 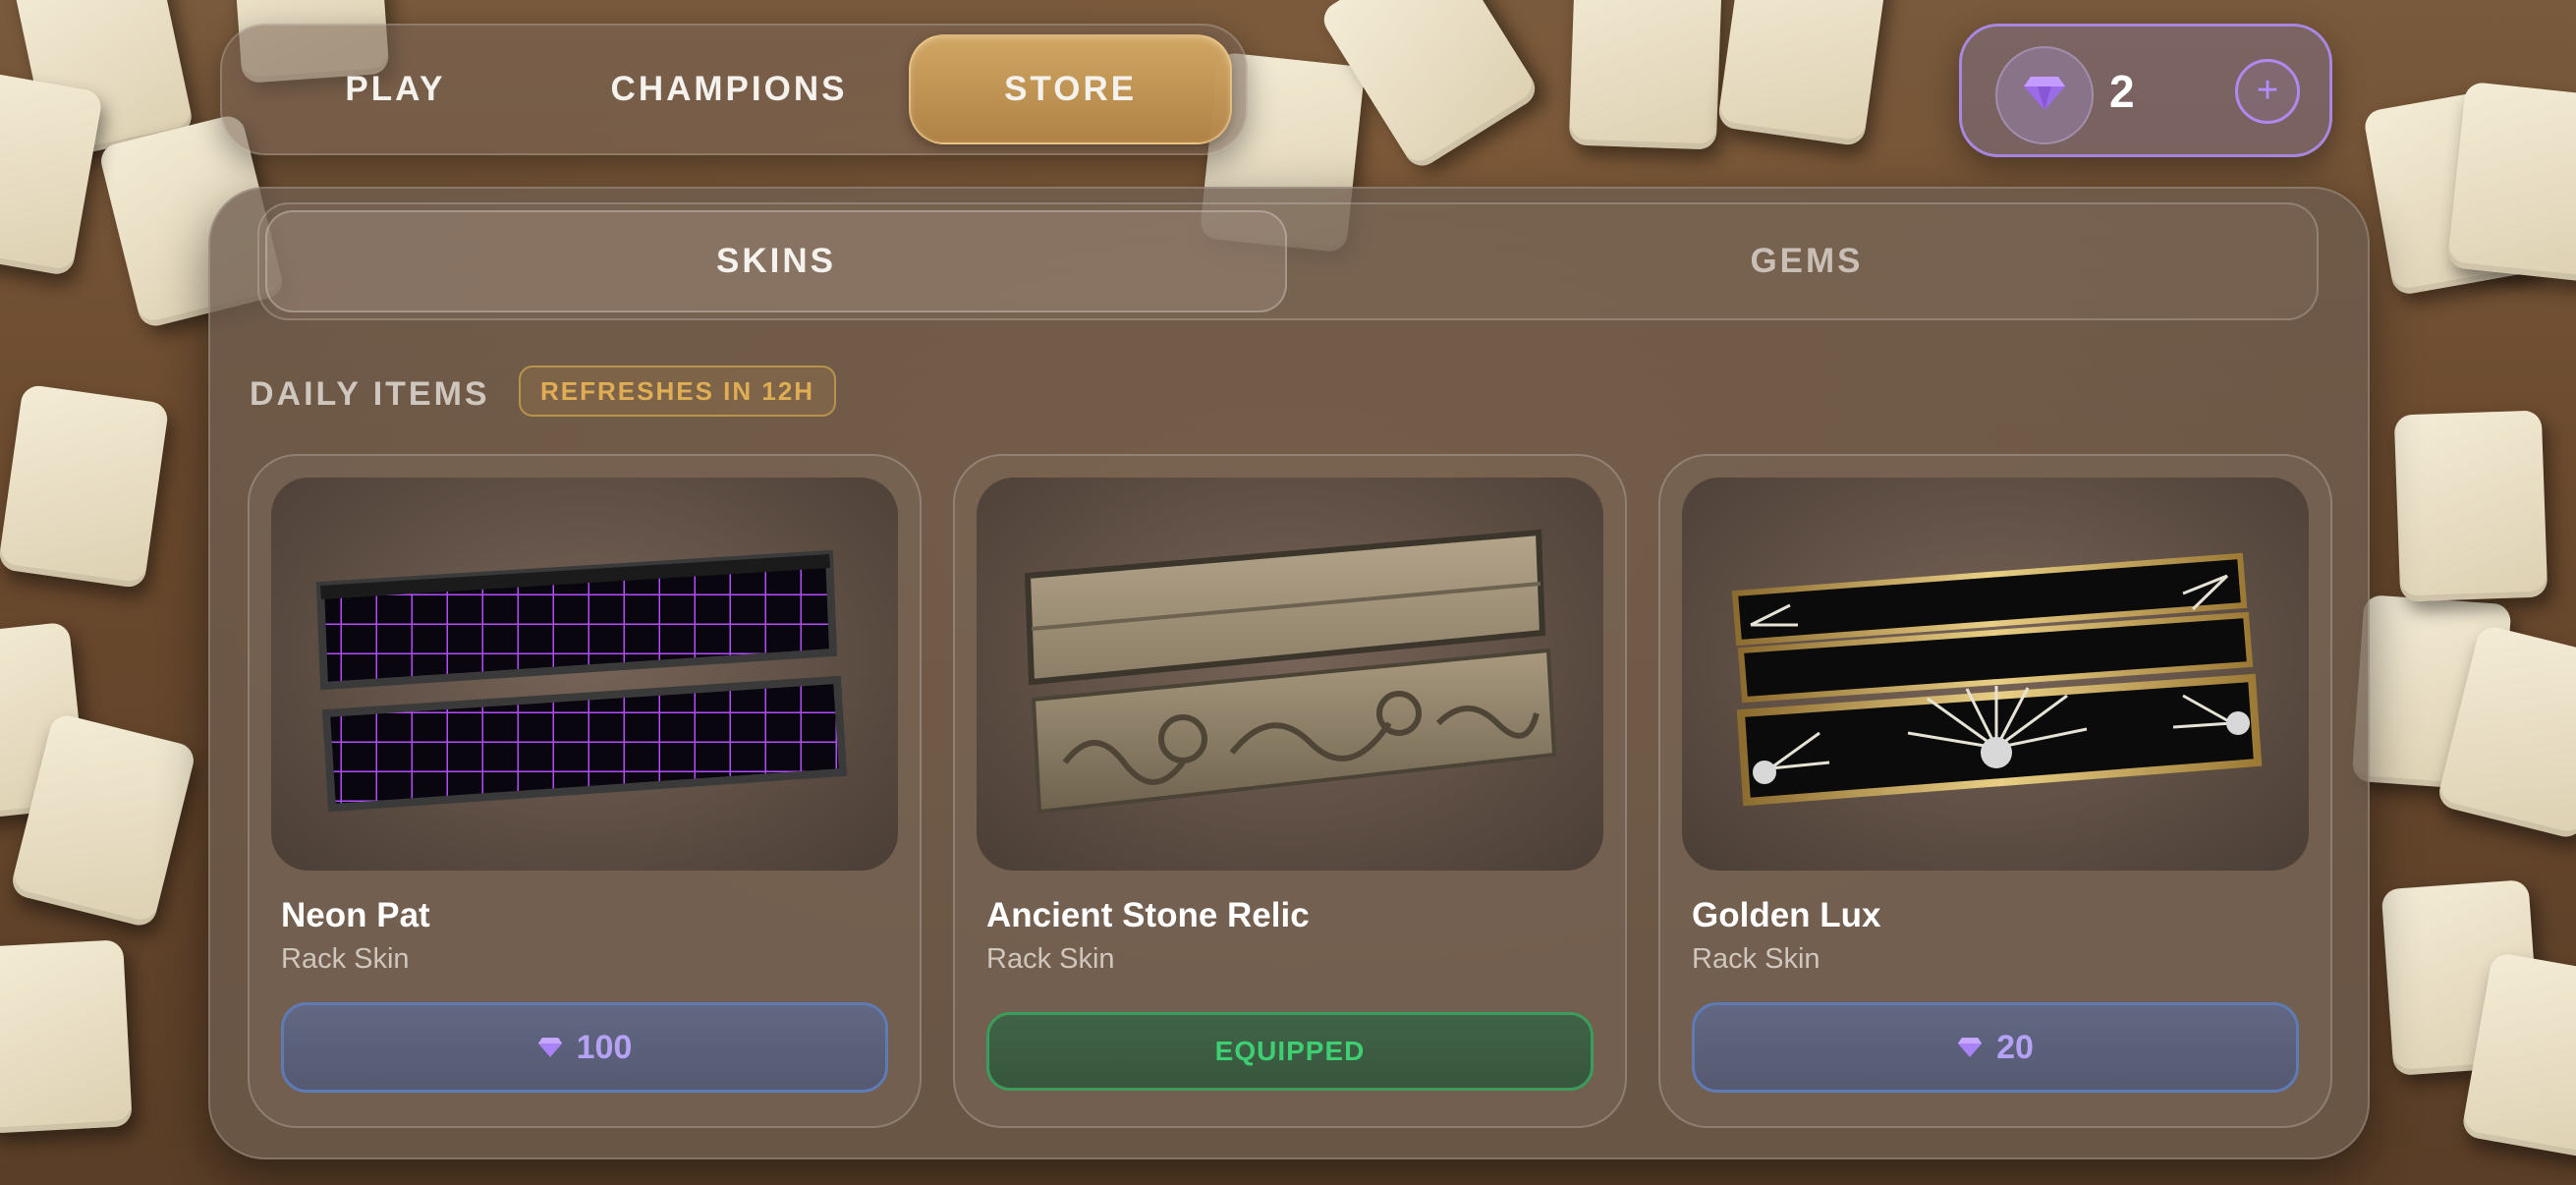 I want to click on section-title: DAILY ITEMS, so click(x=370, y=394).